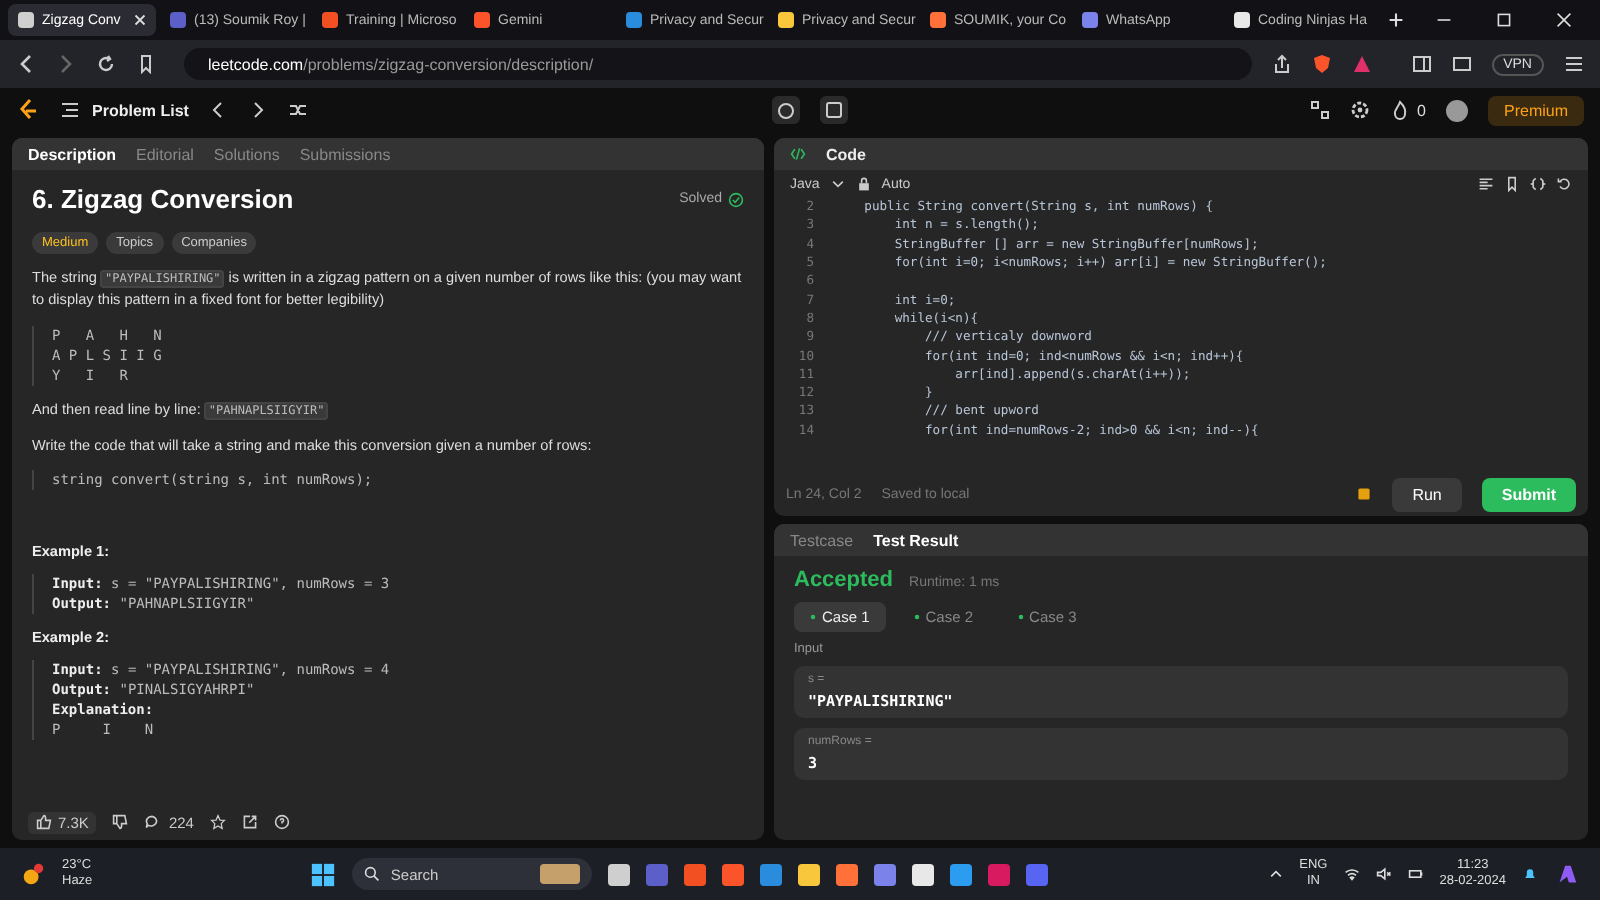  What do you see at coordinates (298, 110) in the screenshot?
I see `shuffle-icon` at bounding box center [298, 110].